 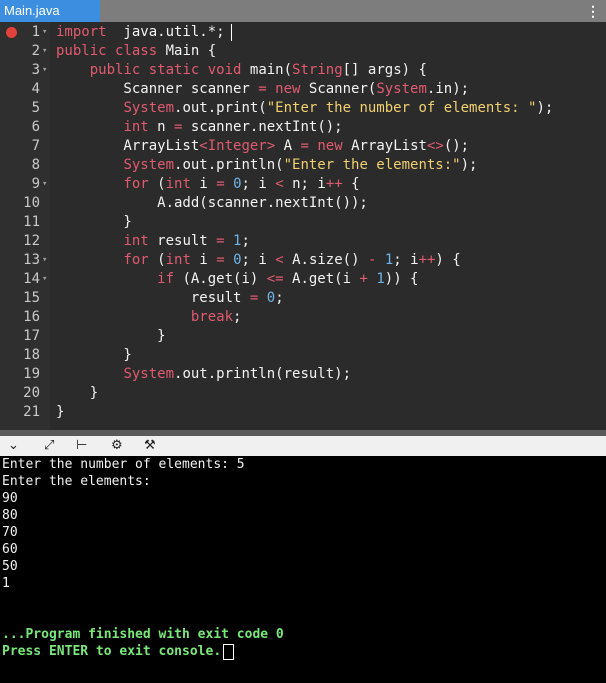 I want to click on stop-icon: ⊢, so click(x=81, y=446).